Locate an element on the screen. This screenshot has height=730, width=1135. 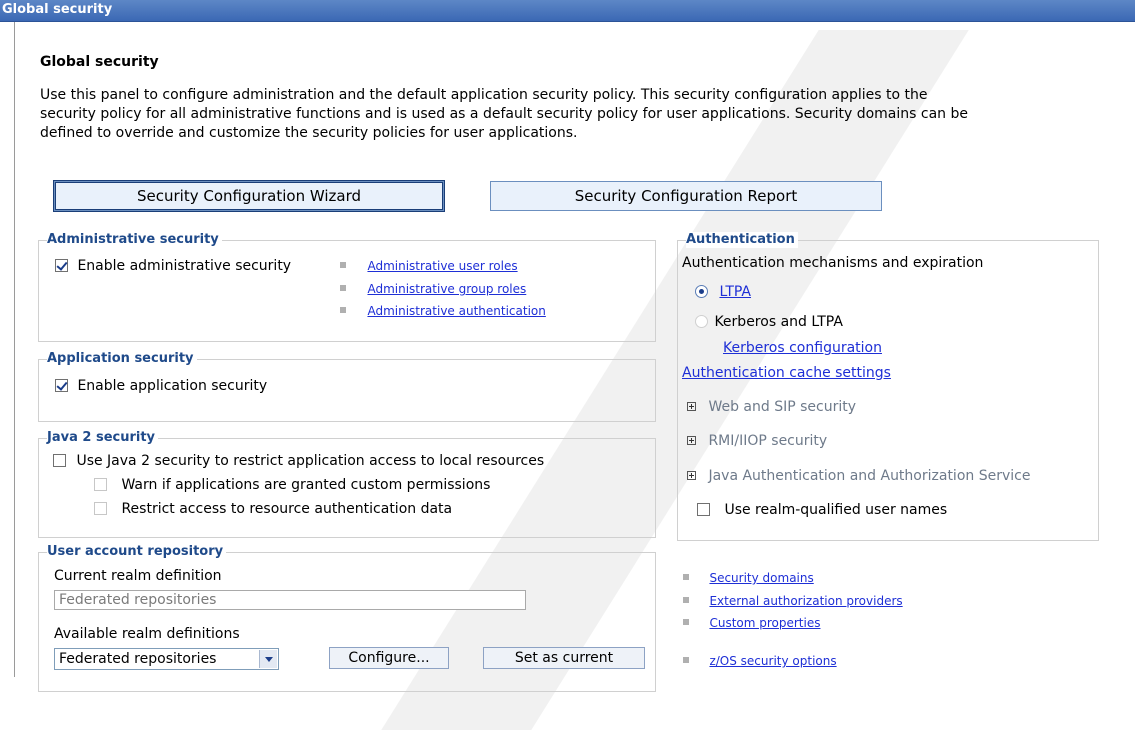
auth-mechanisms-label: Authentication mechanisms and expiration is located at coordinates (833, 263).